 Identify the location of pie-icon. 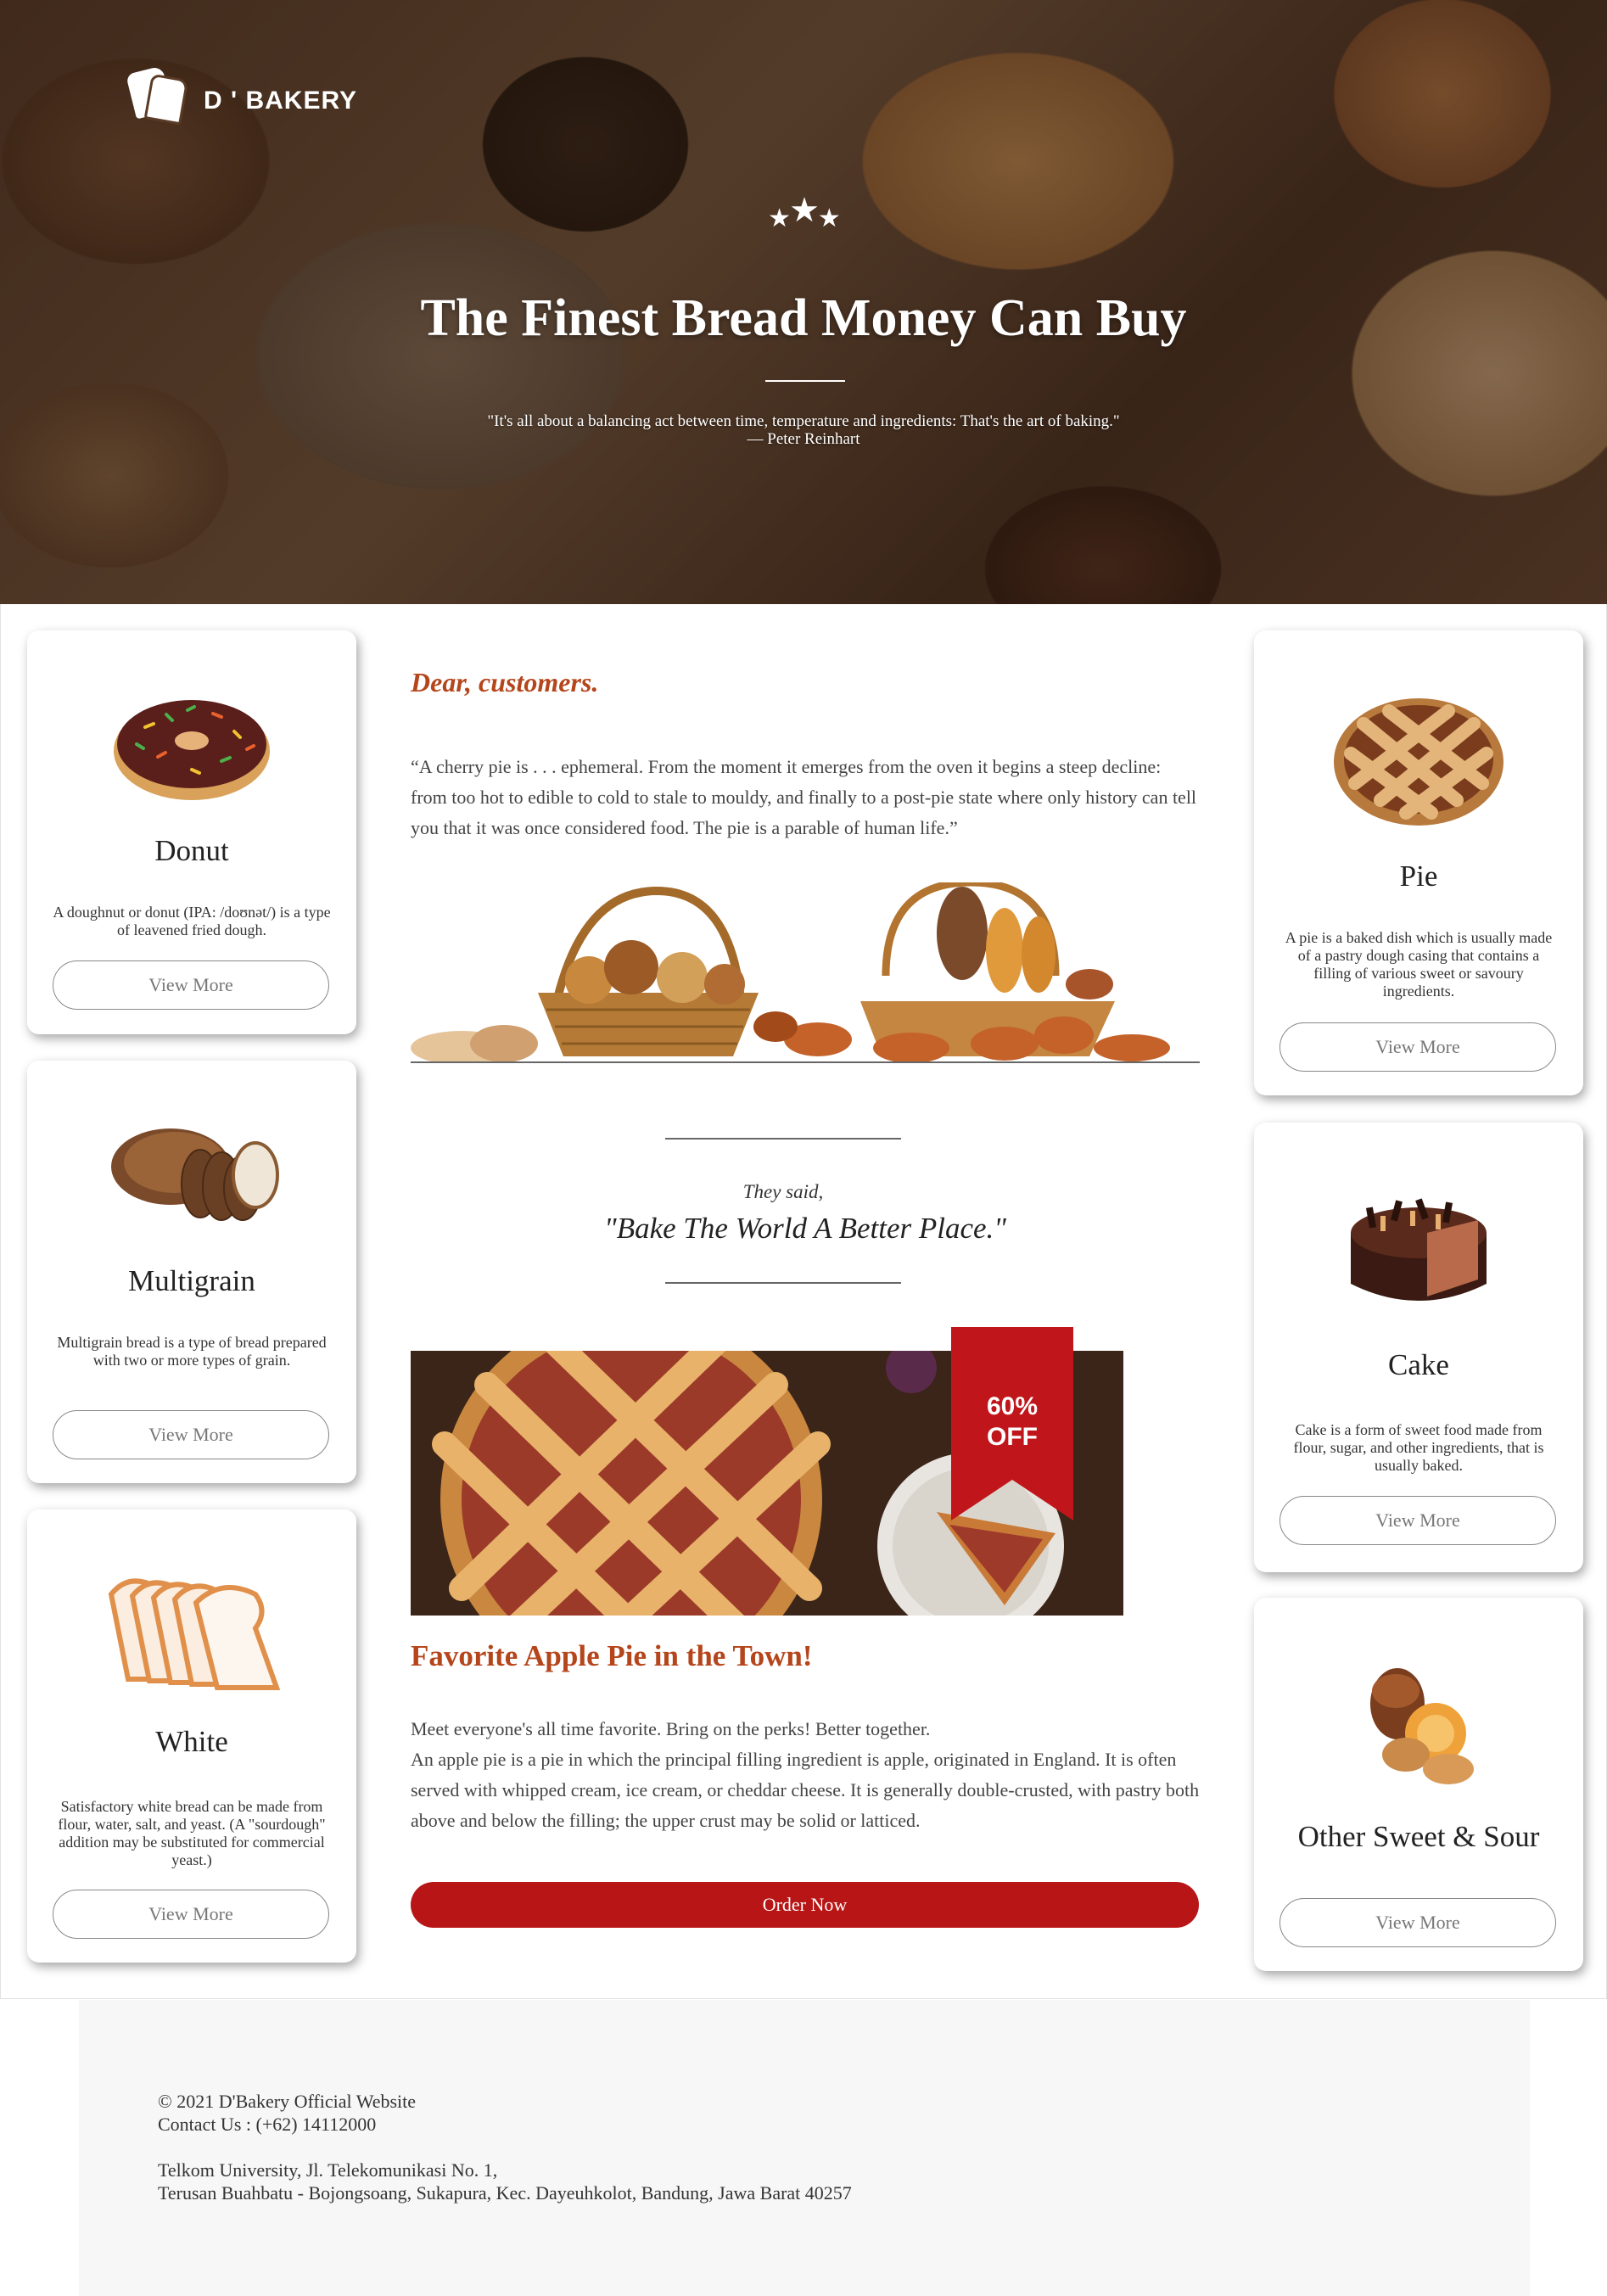
(1418, 762).